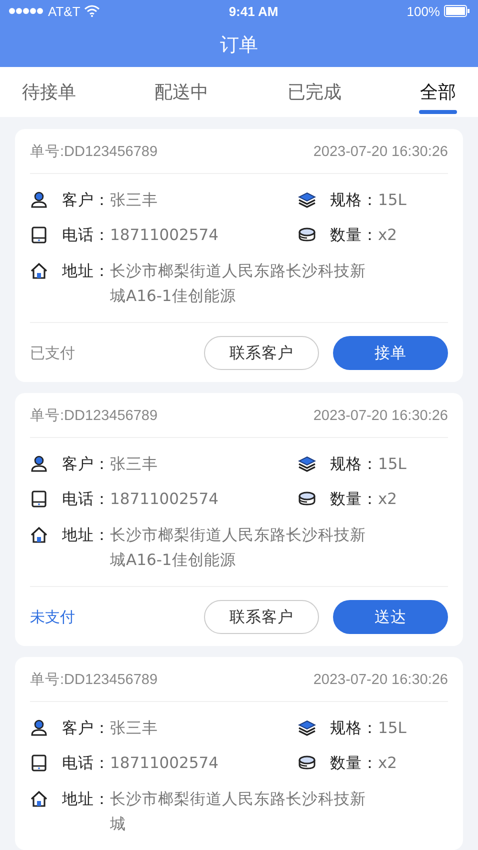  What do you see at coordinates (53, 353) in the screenshot?
I see `payment-status: 已支付` at bounding box center [53, 353].